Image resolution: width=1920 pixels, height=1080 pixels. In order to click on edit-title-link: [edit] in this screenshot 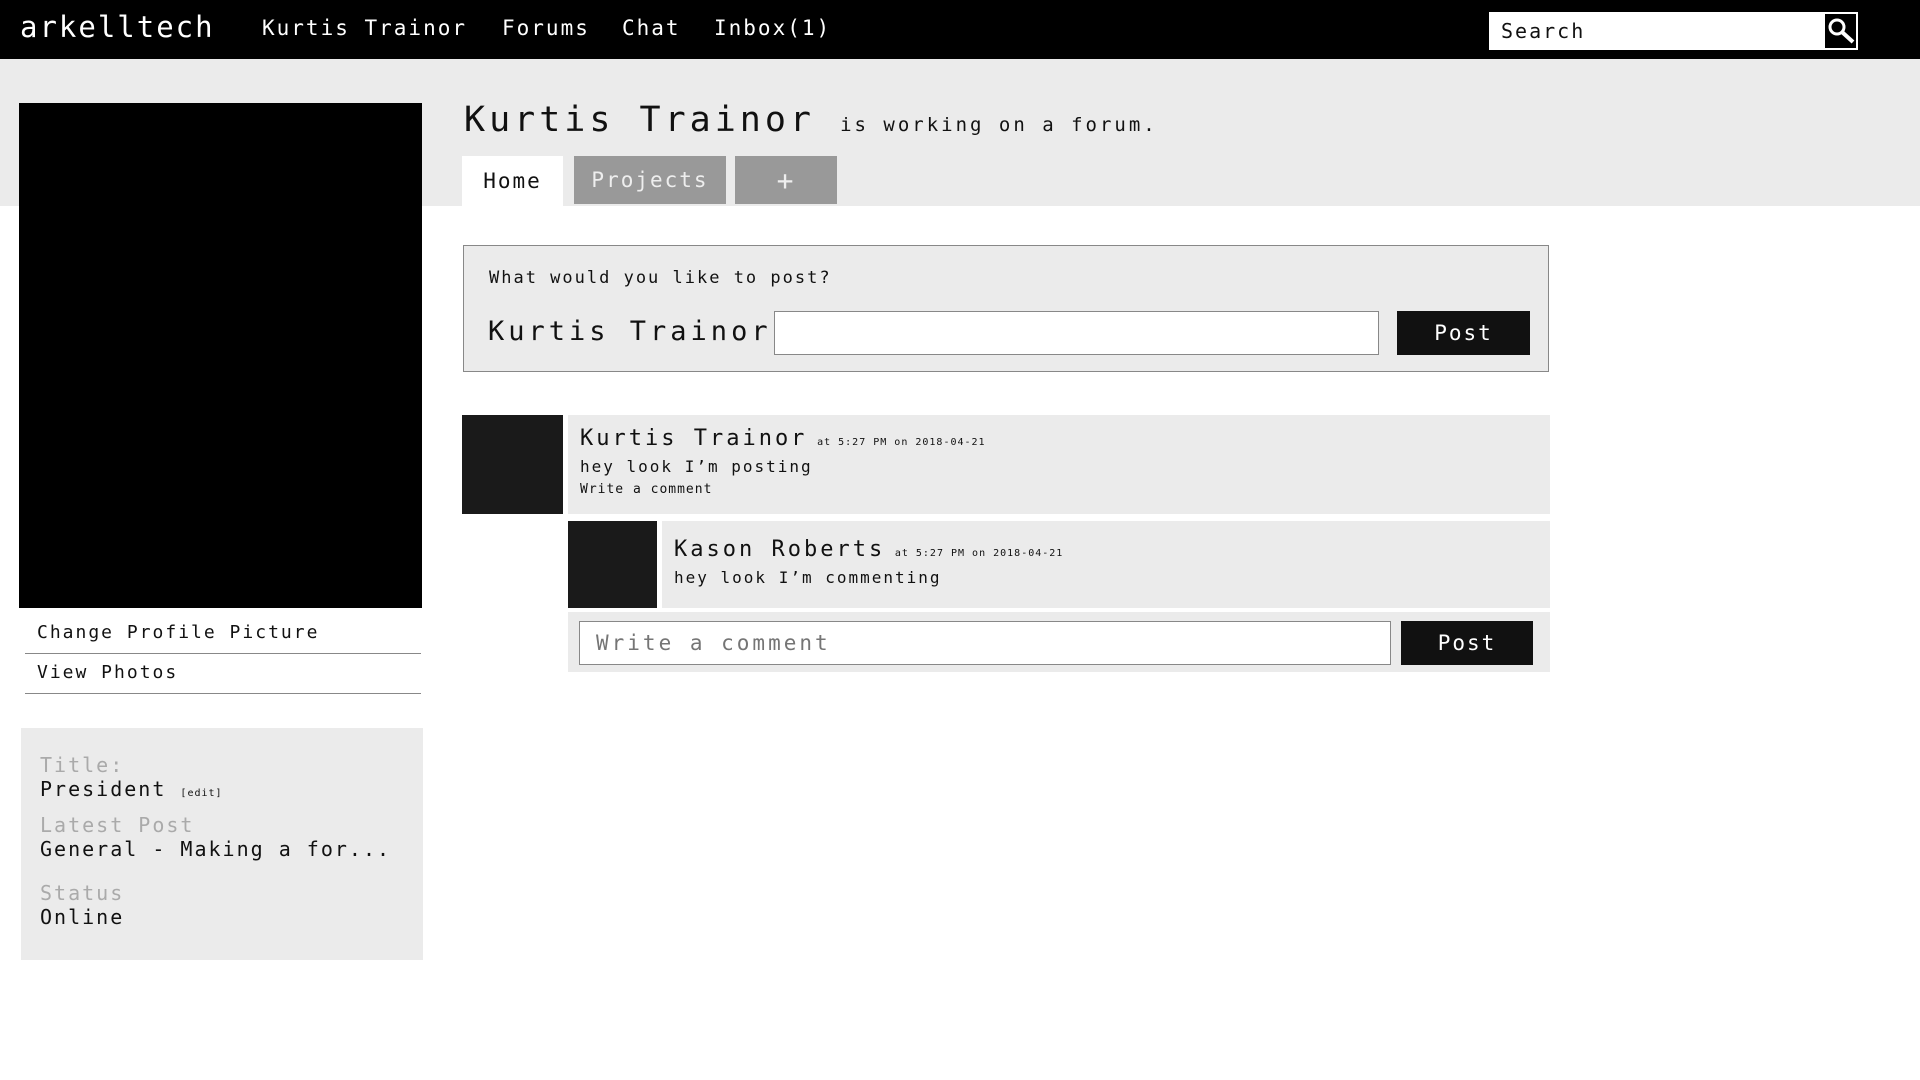, I will do `click(201, 793)`.